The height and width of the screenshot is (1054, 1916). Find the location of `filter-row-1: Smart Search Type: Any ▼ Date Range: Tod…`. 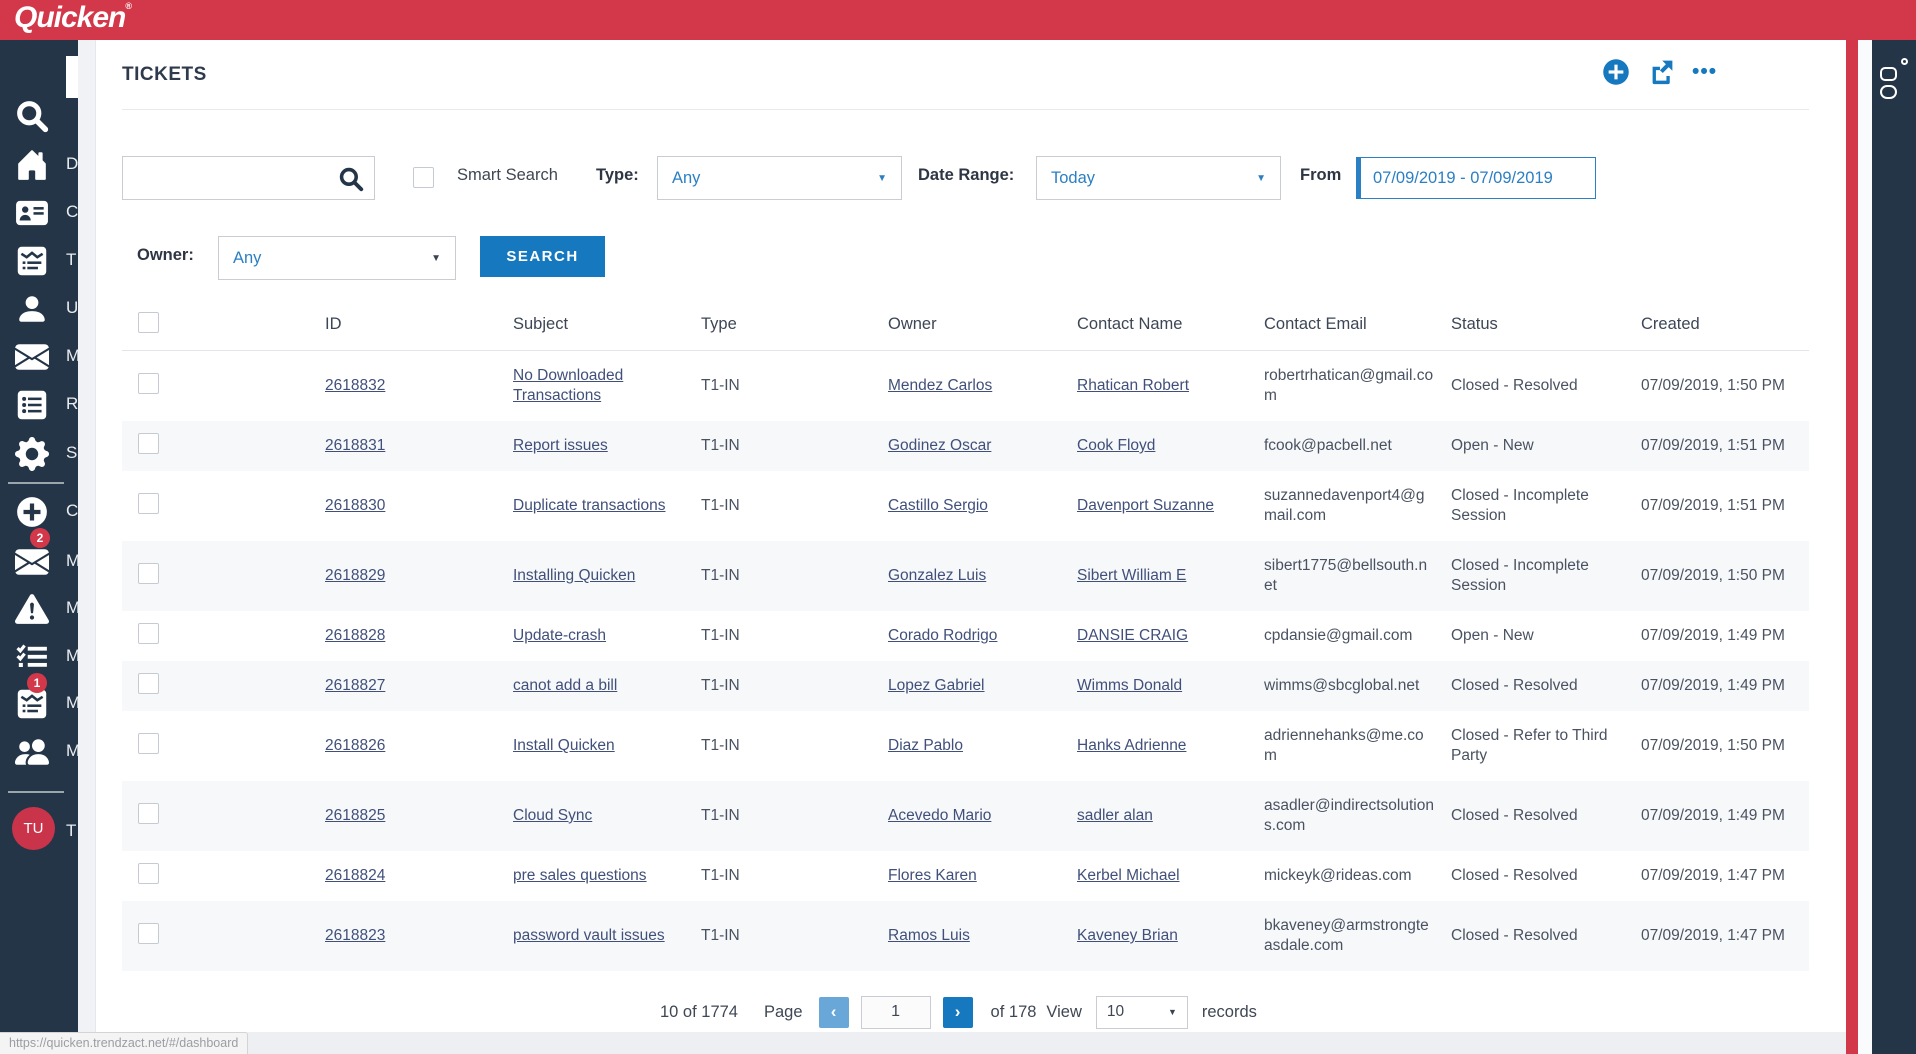

filter-row-1: Smart Search Type: Any ▼ Date Range: Tod… is located at coordinates (965, 178).